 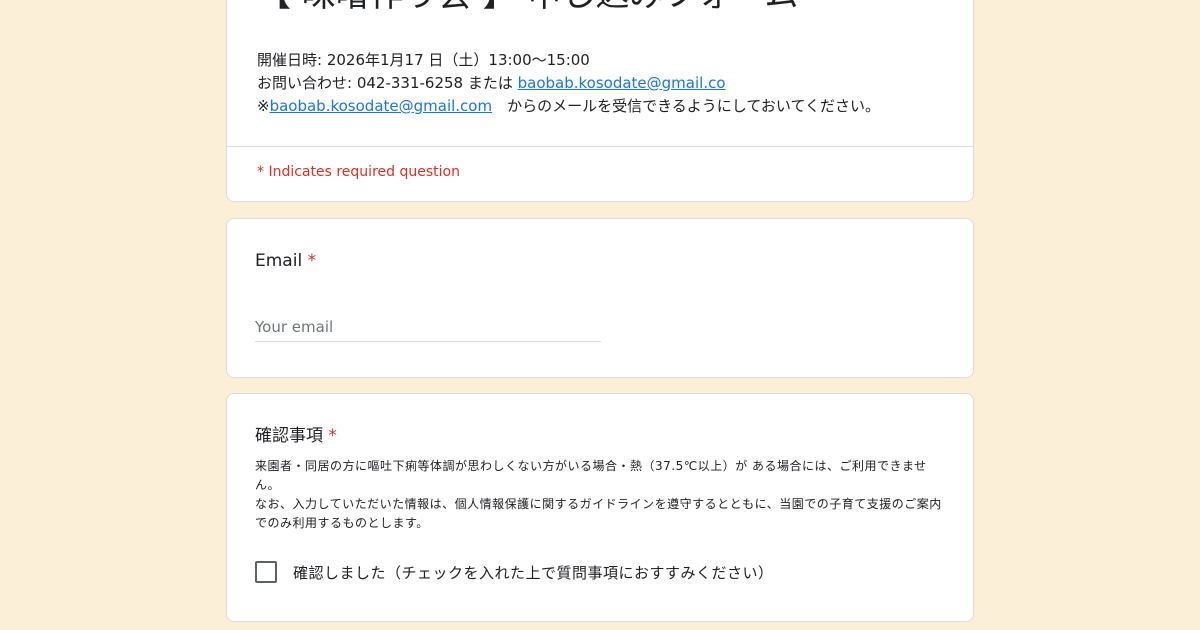 What do you see at coordinates (527, 8) in the screenshot?
I see `form-title: 【 味噌作り会 】 申し込みフォーム` at bounding box center [527, 8].